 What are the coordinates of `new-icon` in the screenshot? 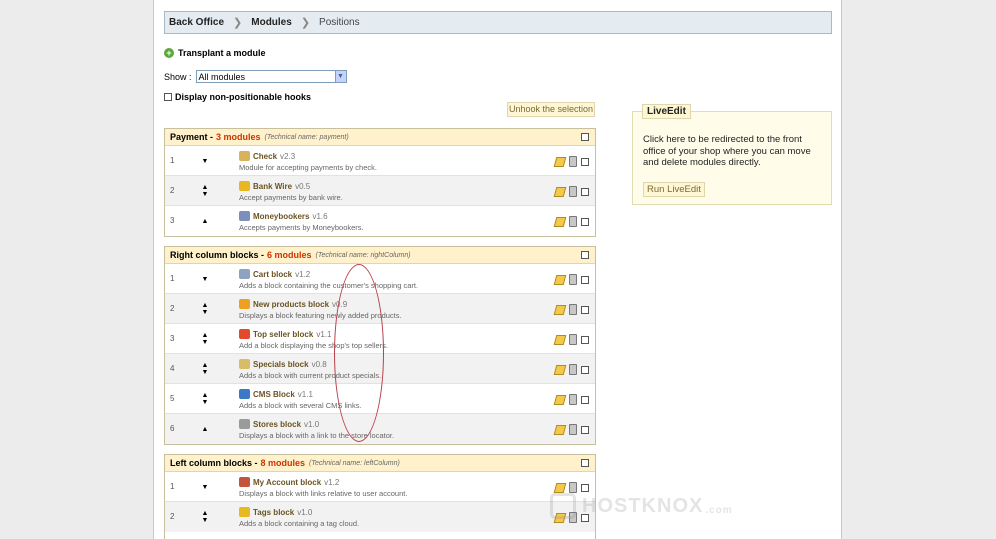 It's located at (244, 304).